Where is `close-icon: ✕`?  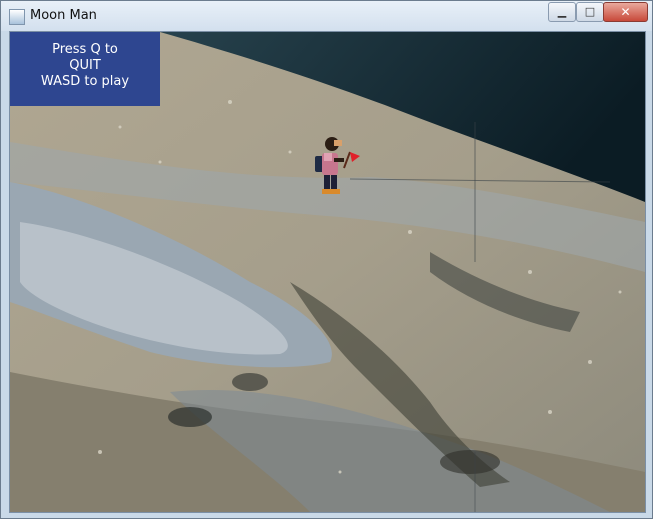
close-icon: ✕ is located at coordinates (625, 12).